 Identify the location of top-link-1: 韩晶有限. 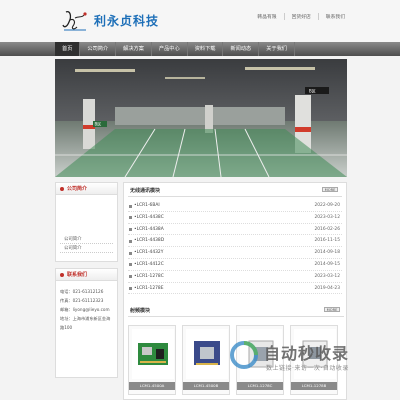
(266, 16).